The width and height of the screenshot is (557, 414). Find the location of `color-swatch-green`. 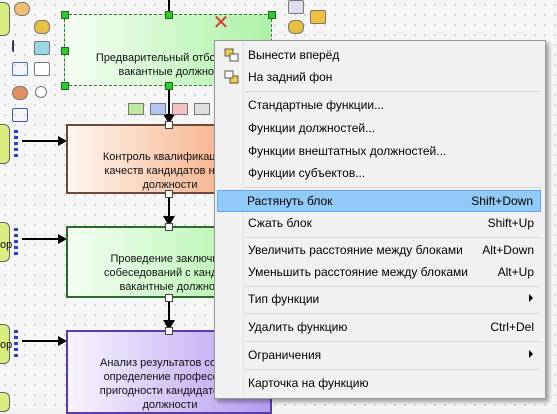

color-swatch-green is located at coordinates (136, 109).